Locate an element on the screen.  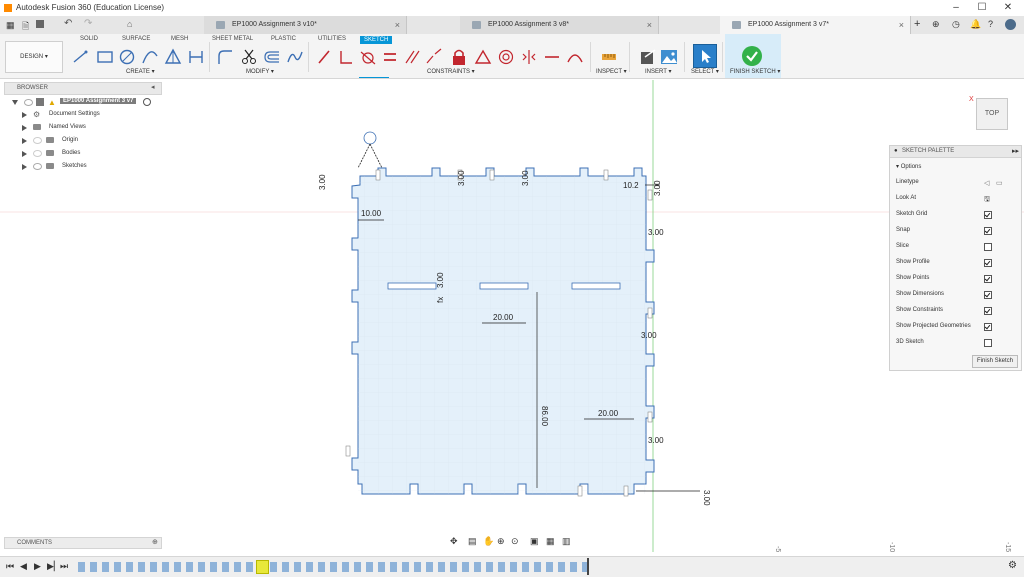
row-show-dimensions: Show Dimensions is located at coordinates (958, 295).